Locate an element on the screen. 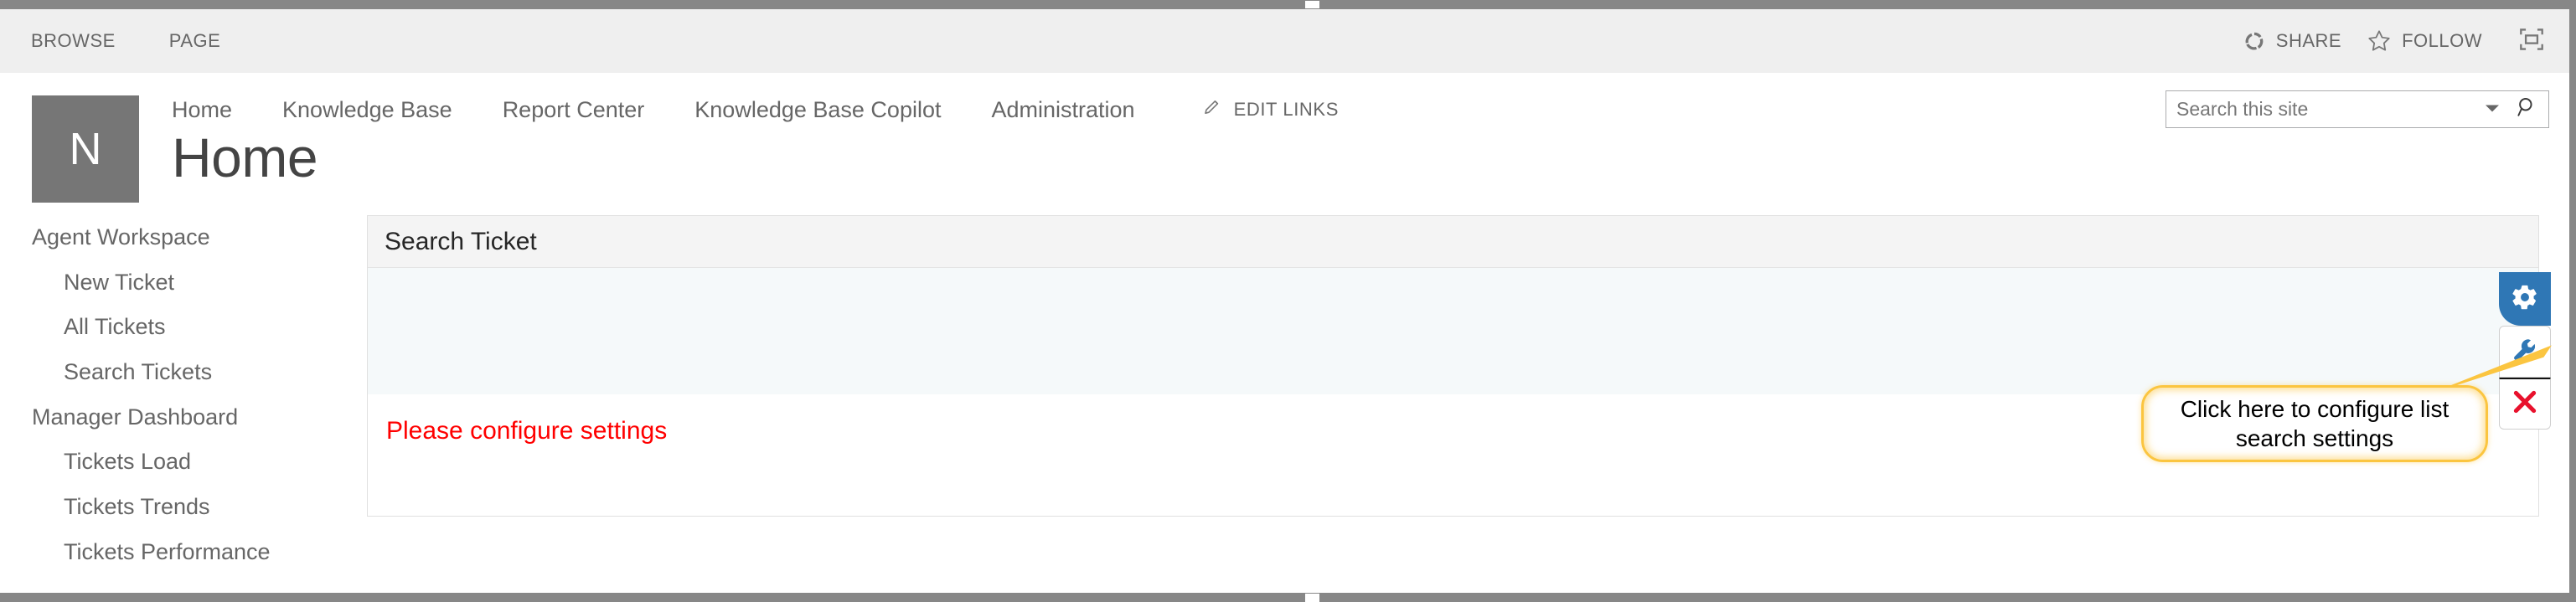 The image size is (2576, 602). follow-label: FOLLOW is located at coordinates (2442, 40).